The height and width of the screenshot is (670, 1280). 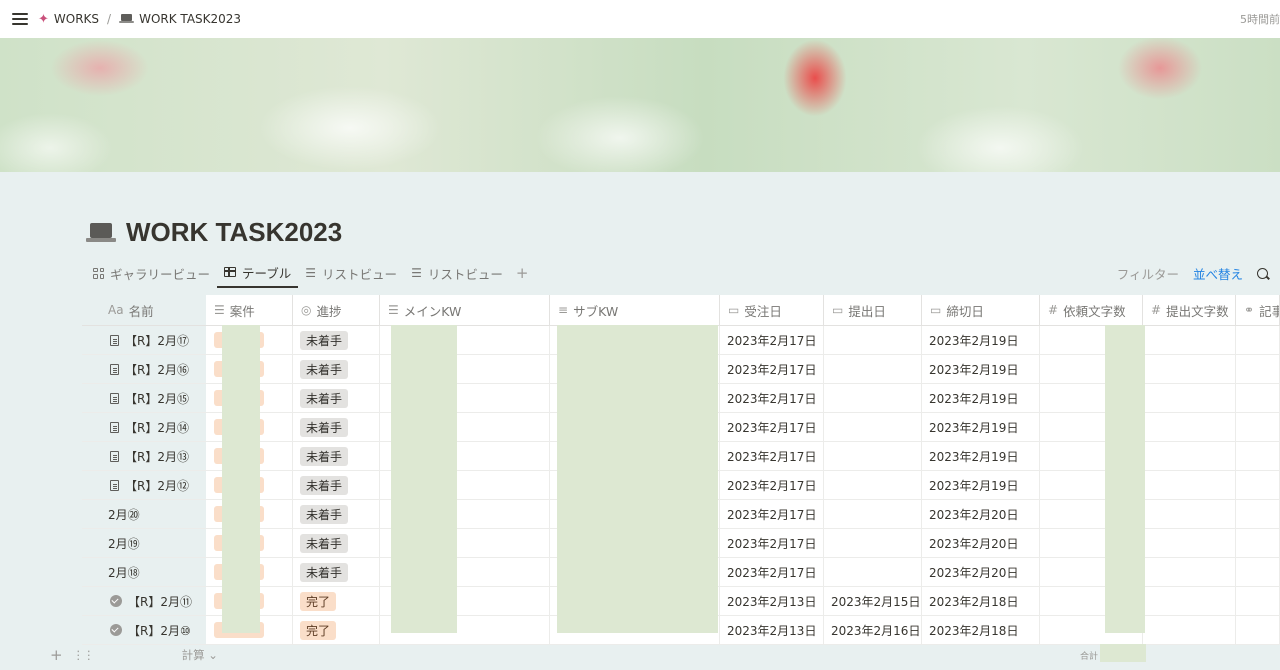 What do you see at coordinates (772, 310) in the screenshot?
I see `column-header: ▭ 受注日` at bounding box center [772, 310].